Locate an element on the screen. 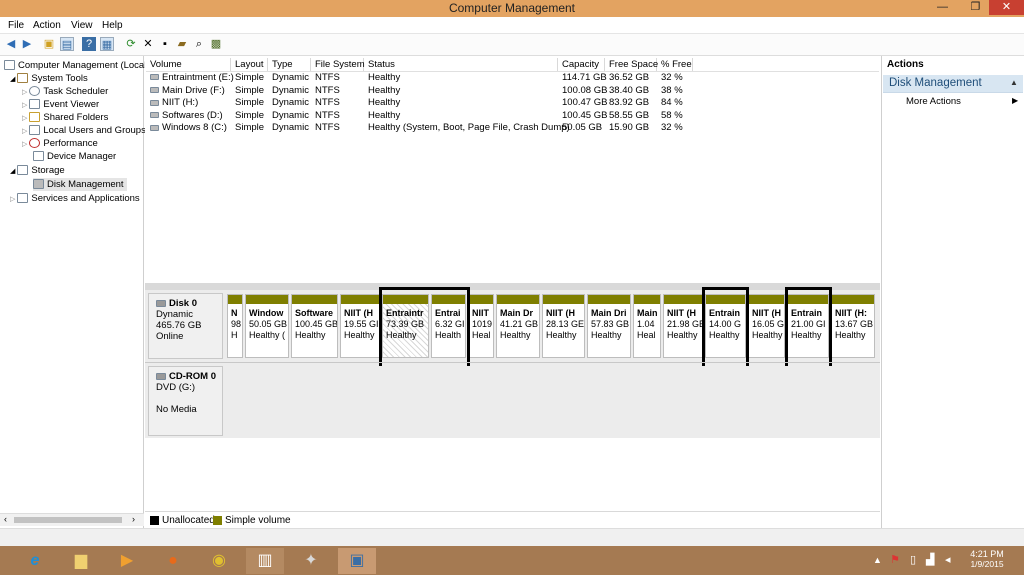 The width and height of the screenshot is (1024, 575). partition-size: 1019 is located at coordinates (482, 324).